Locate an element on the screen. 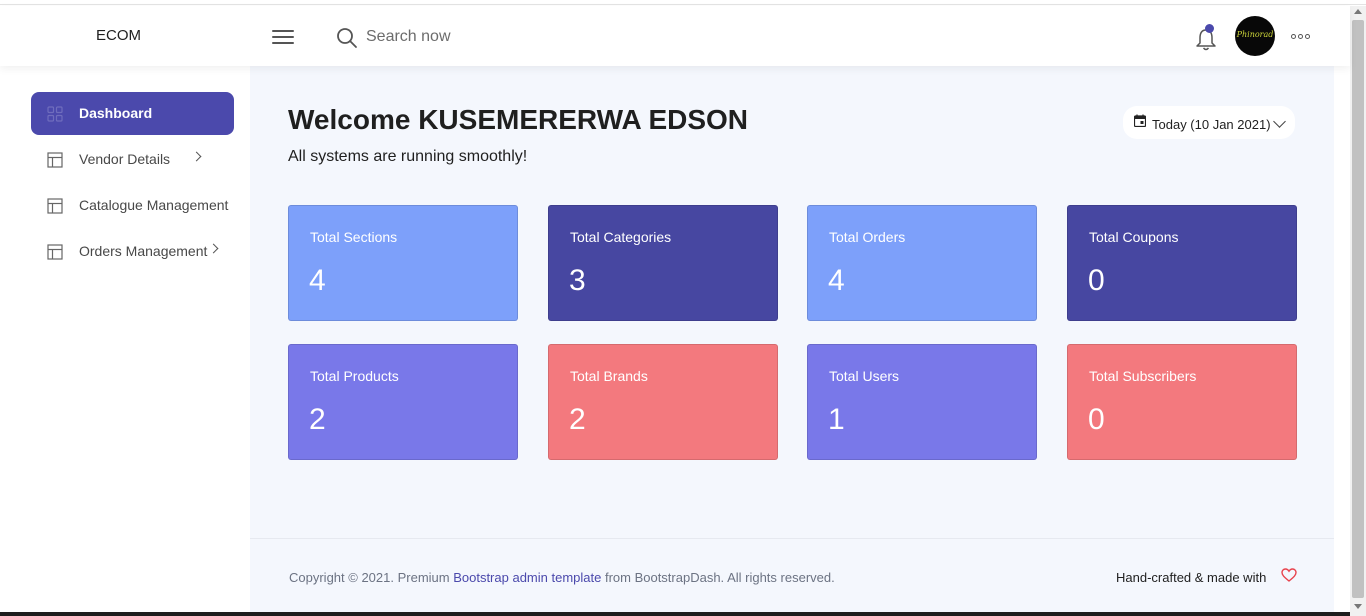 The width and height of the screenshot is (1366, 616). stat-card-total-coupons: Total Coupons 0 is located at coordinates (1182, 263).